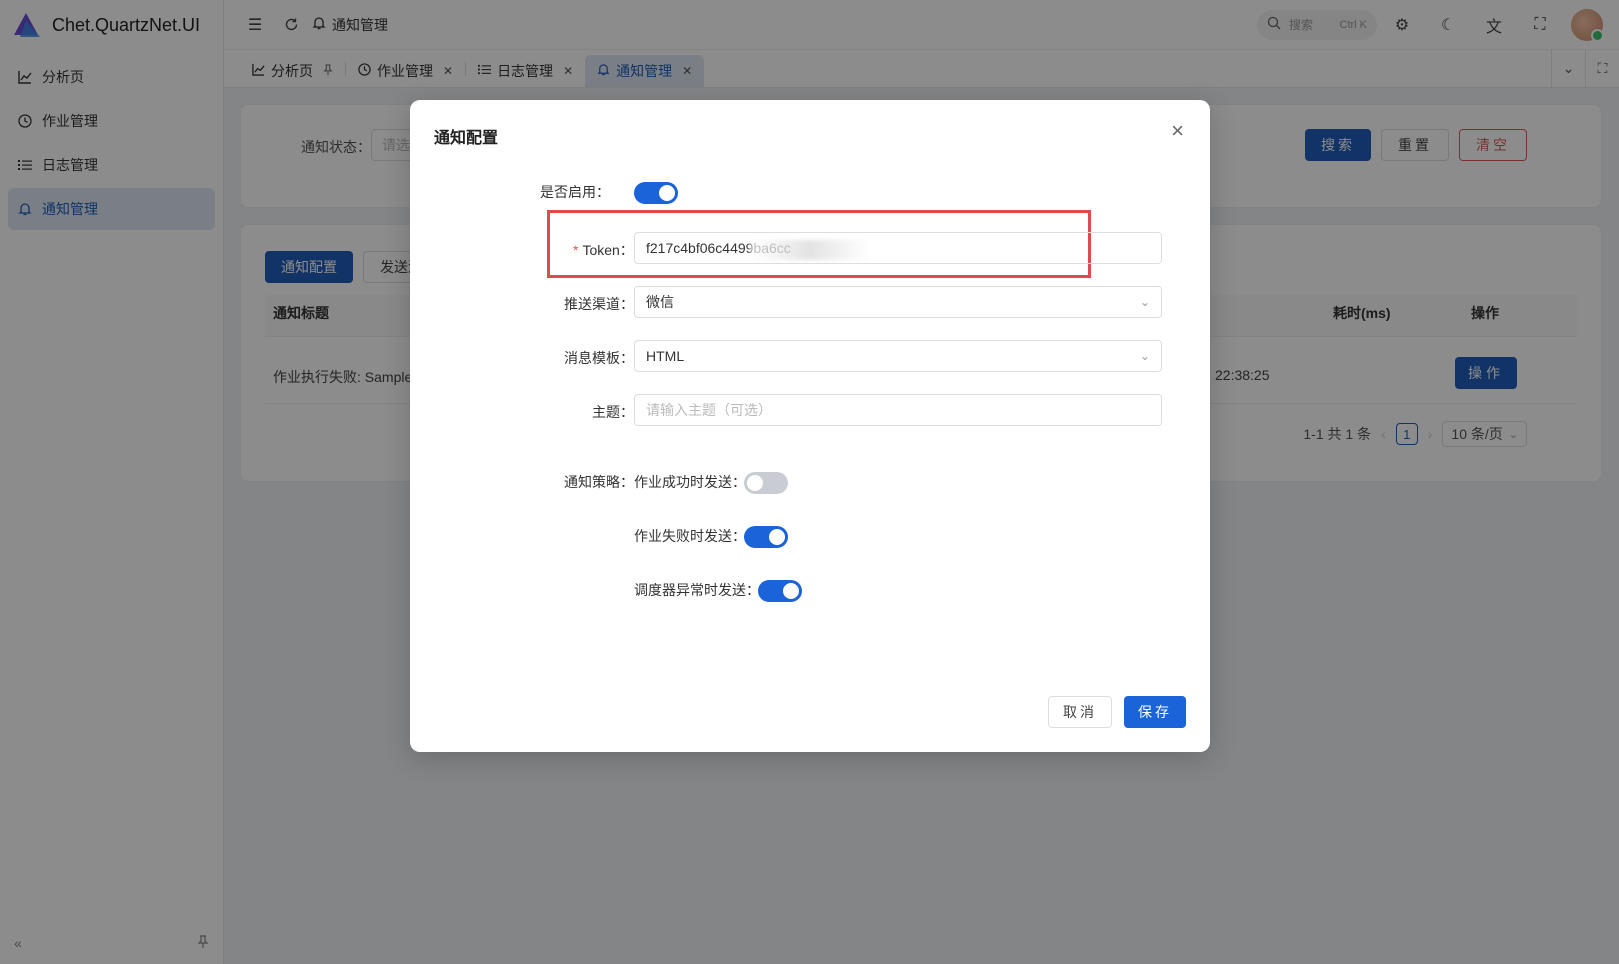  What do you see at coordinates (466, 138) in the screenshot?
I see `dialog-title: 通知配置` at bounding box center [466, 138].